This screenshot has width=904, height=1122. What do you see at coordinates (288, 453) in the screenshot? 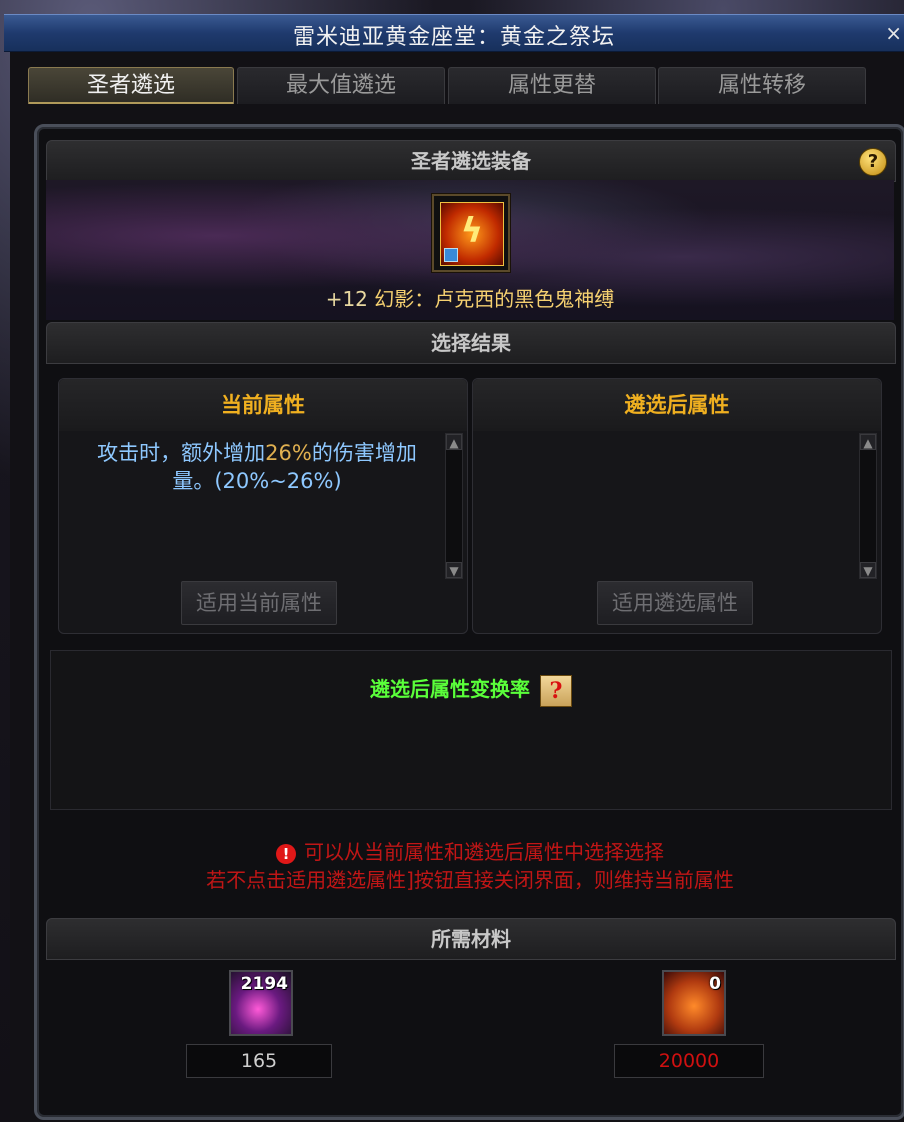
I see `current-attribute-value: 26%` at bounding box center [288, 453].